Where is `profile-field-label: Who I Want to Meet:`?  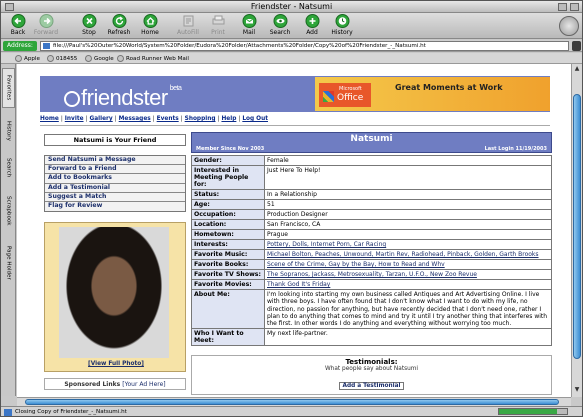 profile-field-label: Who I Want to Meet: is located at coordinates (228, 337).